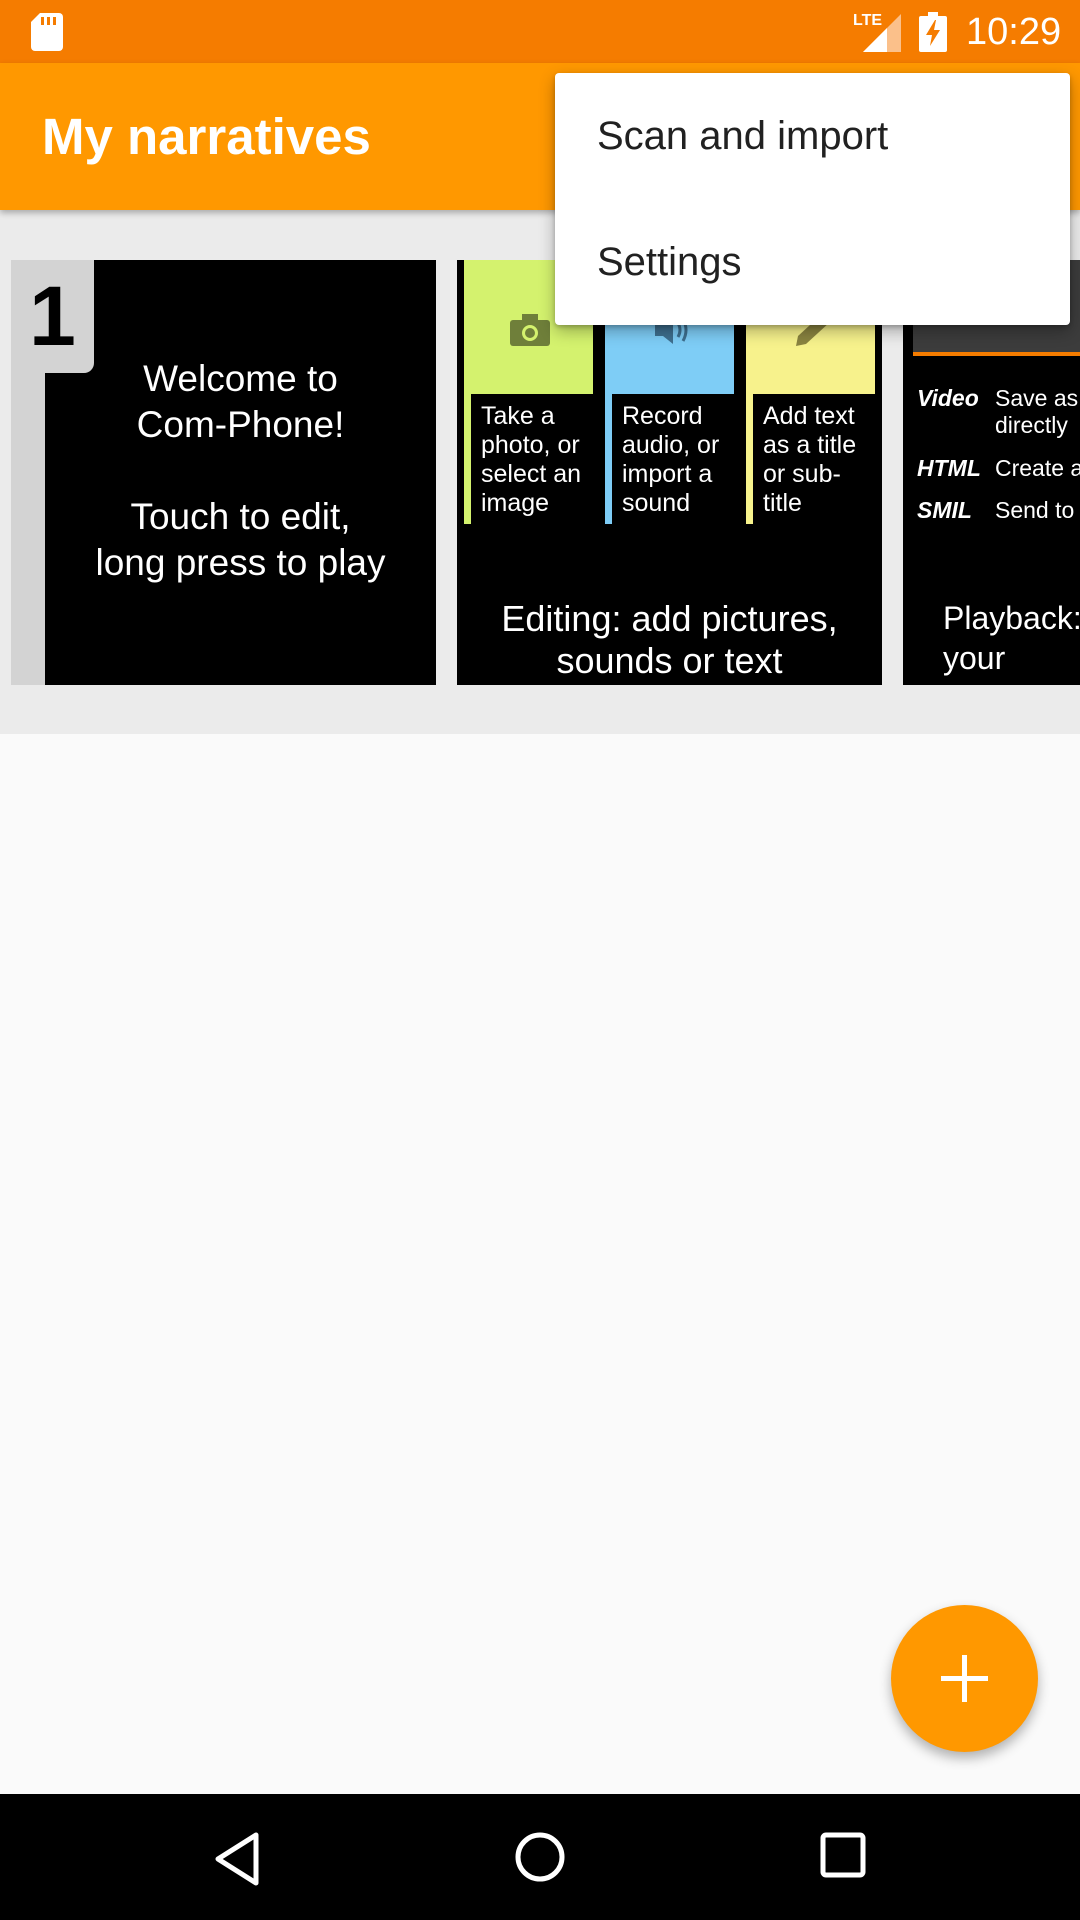 This screenshot has height=1920, width=1080. What do you see at coordinates (1037, 411) in the screenshot?
I see `export-value: Save as directly` at bounding box center [1037, 411].